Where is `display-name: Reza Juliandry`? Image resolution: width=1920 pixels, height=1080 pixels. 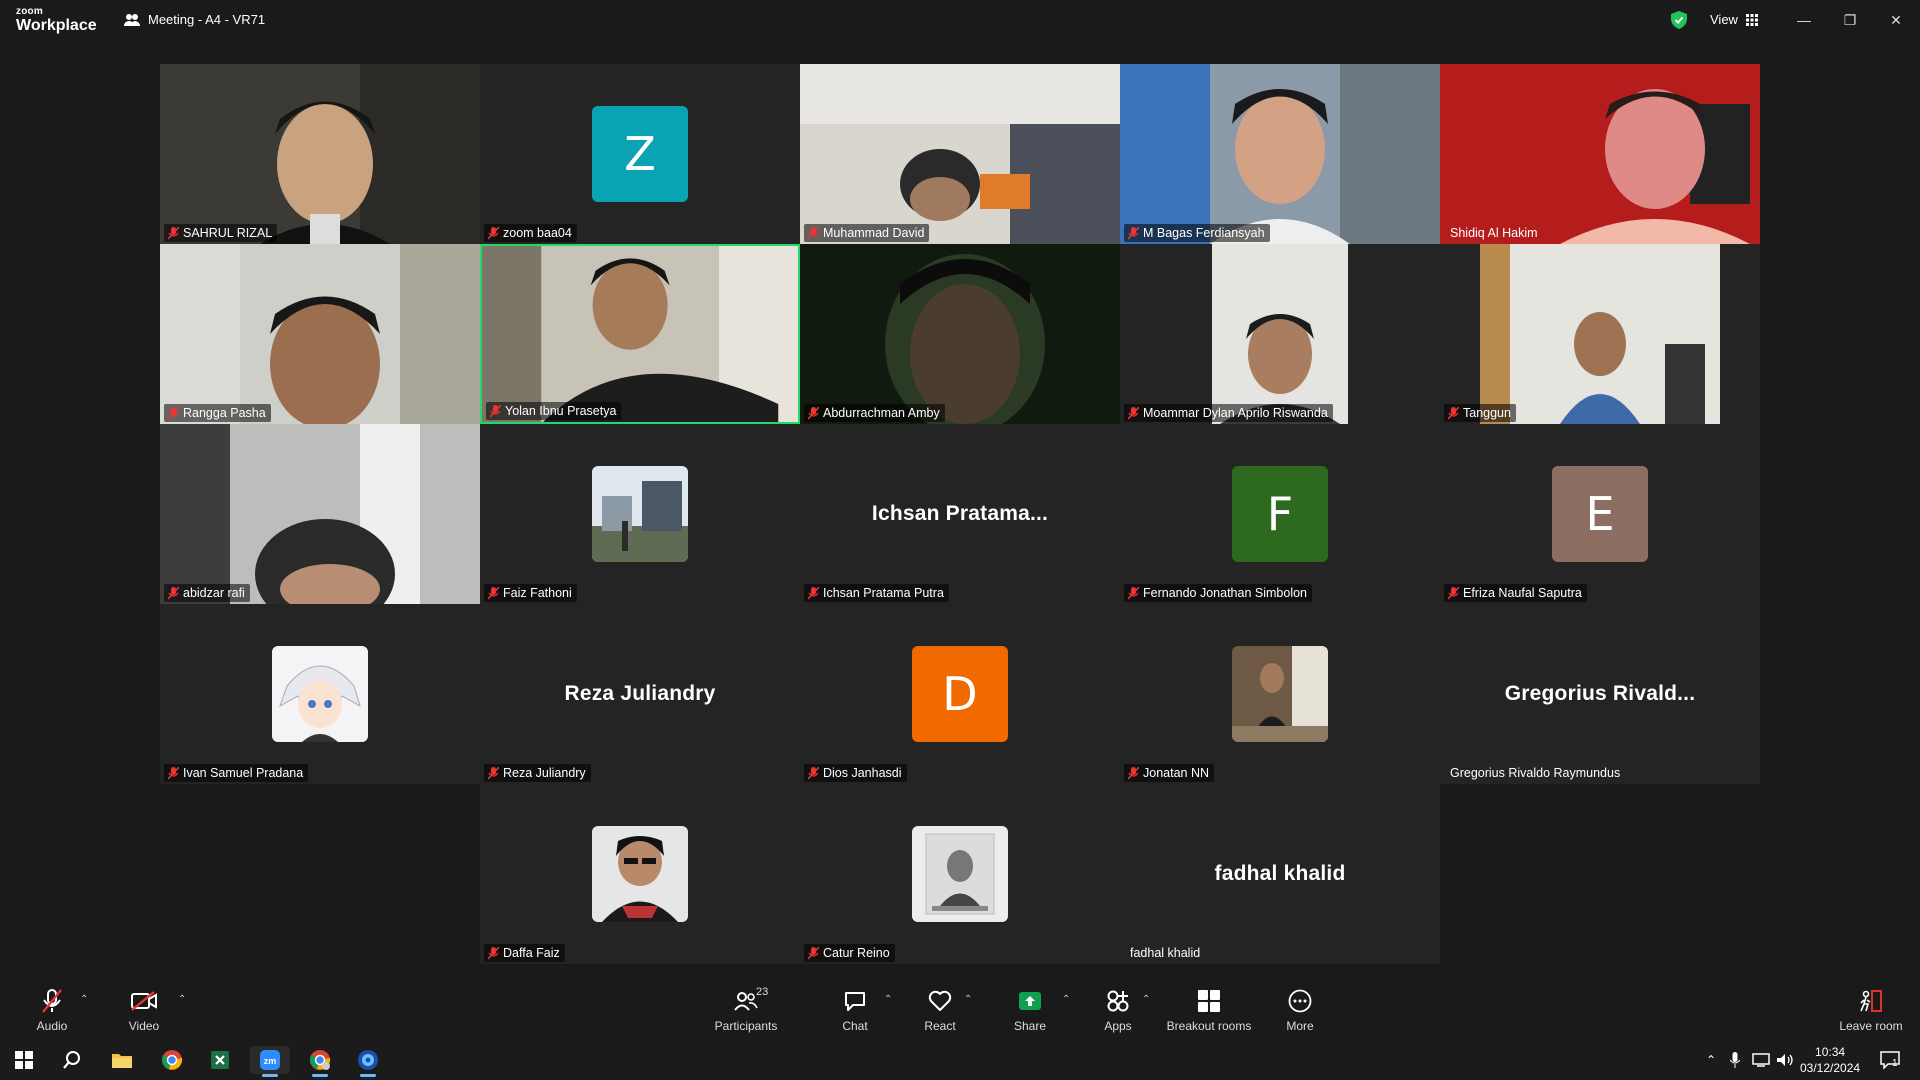
display-name: Reza Juliandry is located at coordinates (640, 693).